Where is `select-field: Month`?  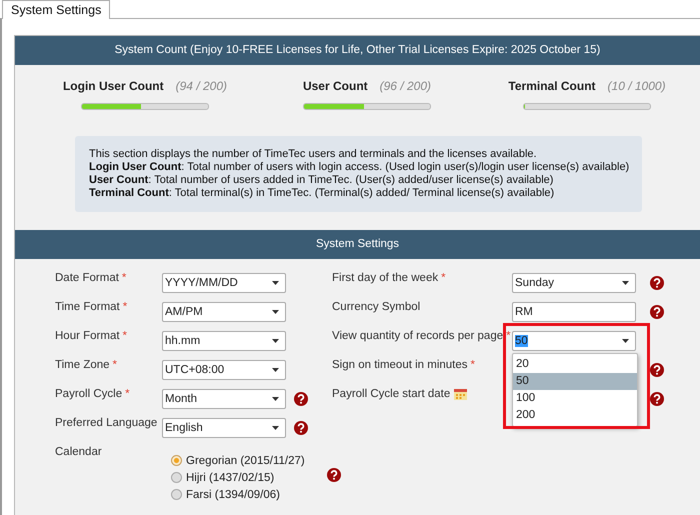
select-field: Month is located at coordinates (224, 399).